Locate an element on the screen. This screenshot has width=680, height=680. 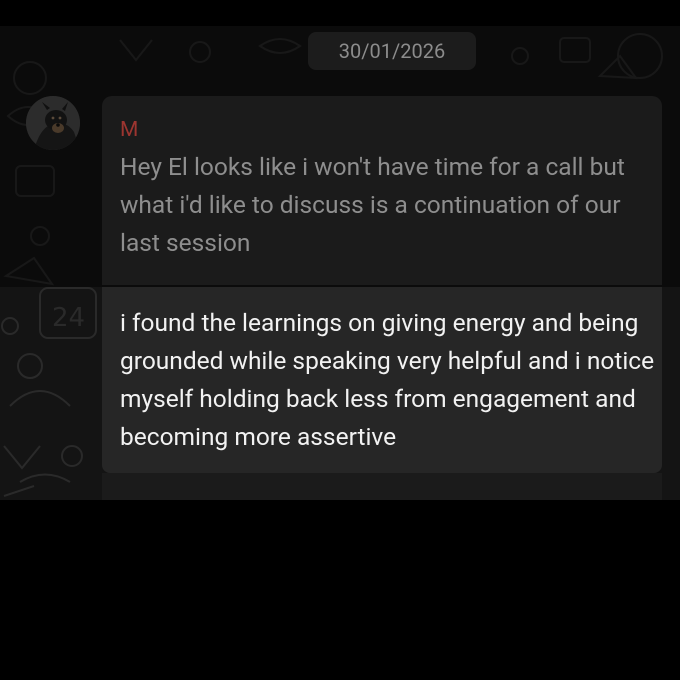
dog-photo-avatar-icon is located at coordinates (53, 123).